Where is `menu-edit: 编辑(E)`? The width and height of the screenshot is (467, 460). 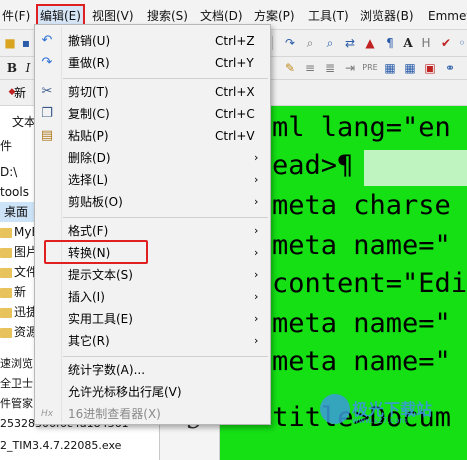 menu-edit: 编辑(E) is located at coordinates (60, 16).